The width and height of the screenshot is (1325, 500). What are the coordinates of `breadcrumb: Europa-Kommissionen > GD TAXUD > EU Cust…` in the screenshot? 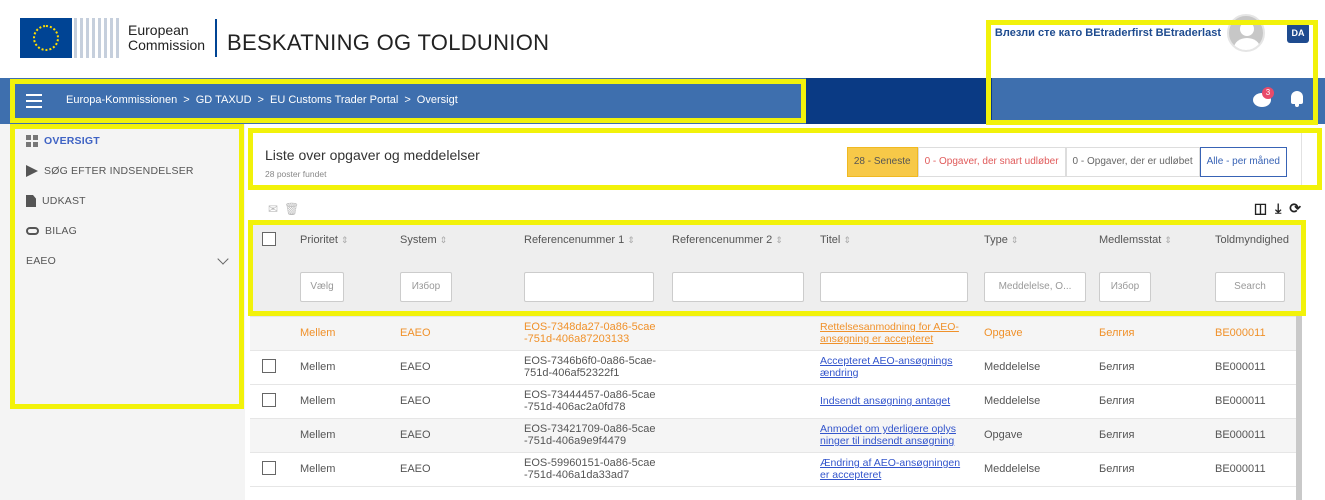 It's located at (262, 100).